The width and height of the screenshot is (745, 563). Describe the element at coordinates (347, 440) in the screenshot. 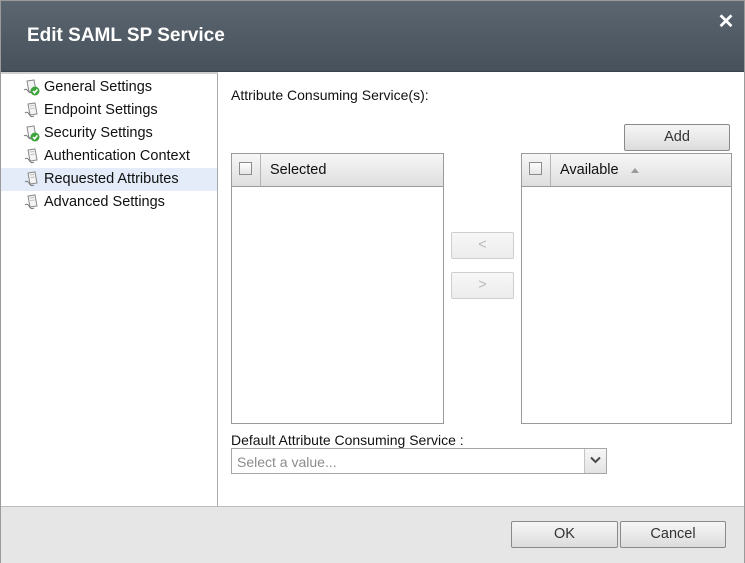

I see `default-acs-label: Default Attribute Consuming Service :` at that location.